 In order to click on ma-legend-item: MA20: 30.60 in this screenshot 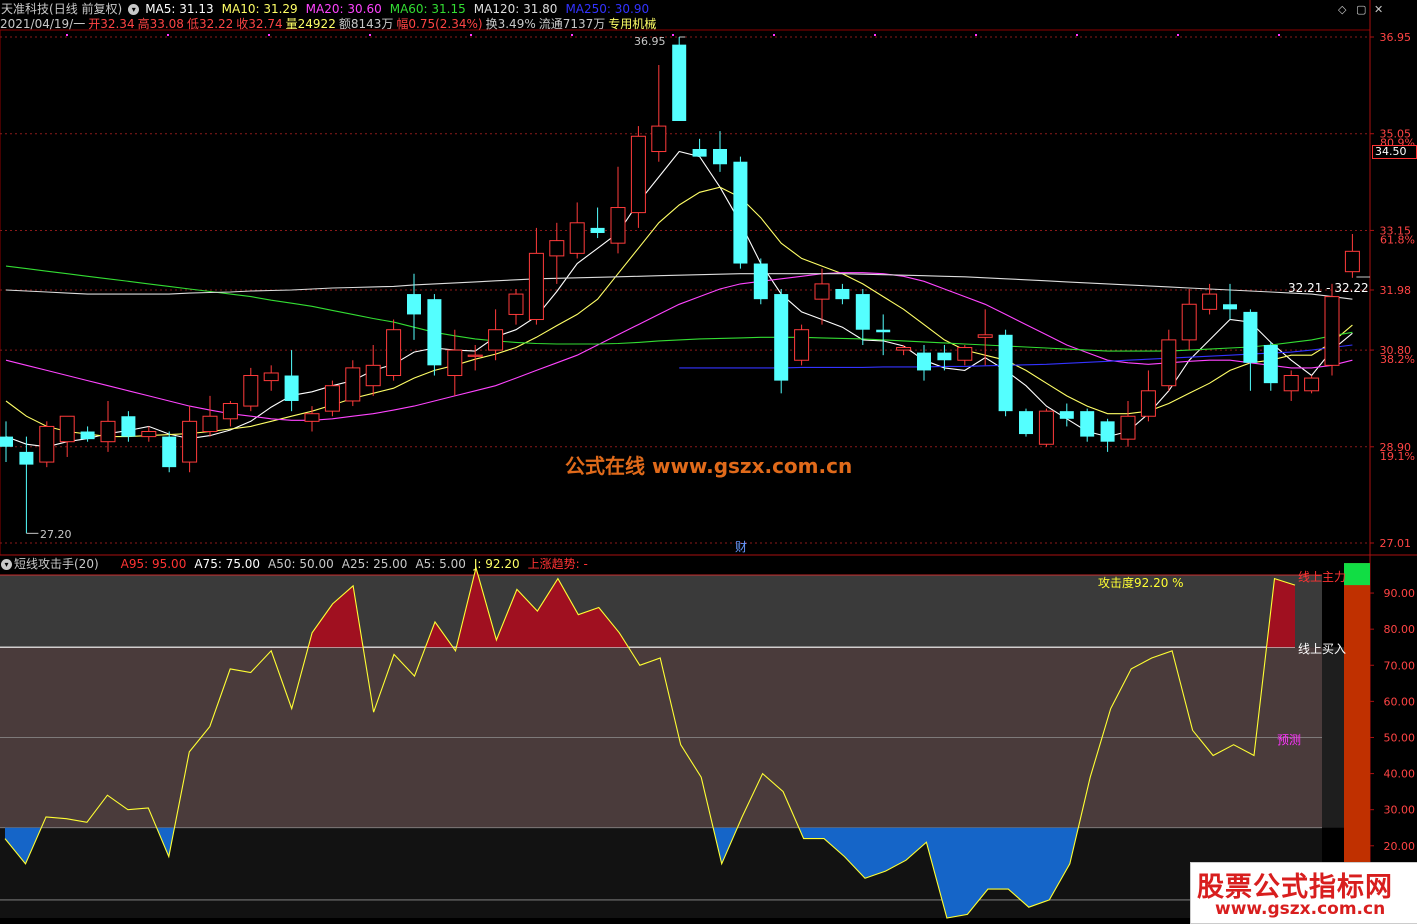, I will do `click(343, 9)`.